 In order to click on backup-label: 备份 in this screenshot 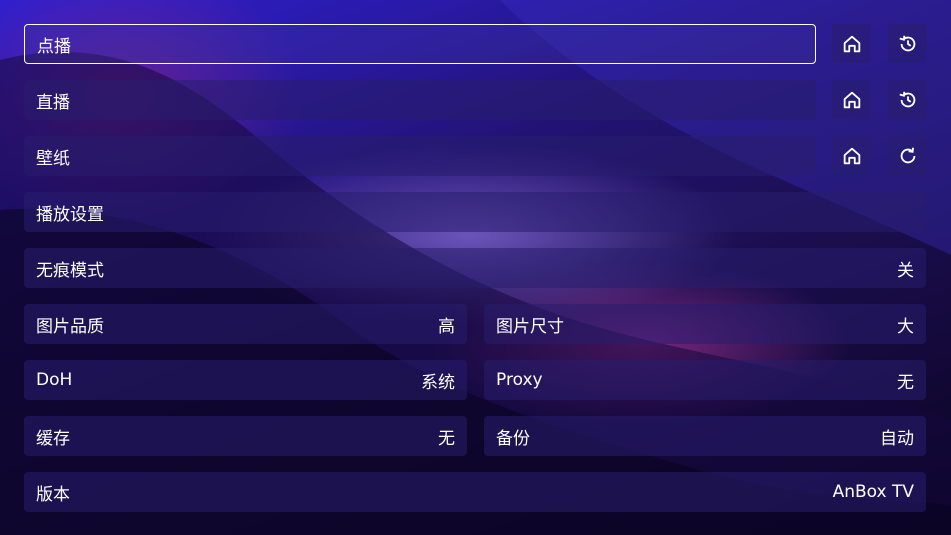, I will do `click(513, 438)`.